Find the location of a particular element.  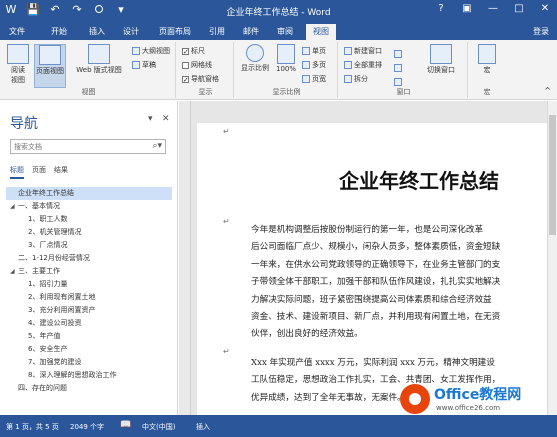

tab-home: 开始 is located at coordinates (59, 32).